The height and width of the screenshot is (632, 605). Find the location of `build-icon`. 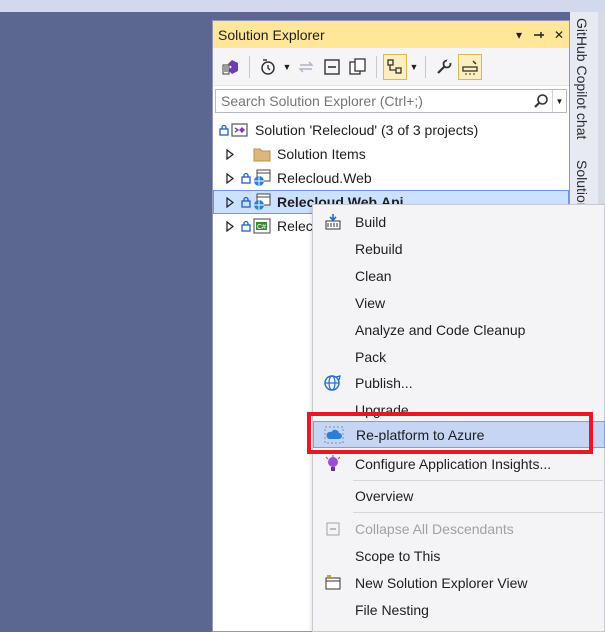

build-icon is located at coordinates (333, 221).